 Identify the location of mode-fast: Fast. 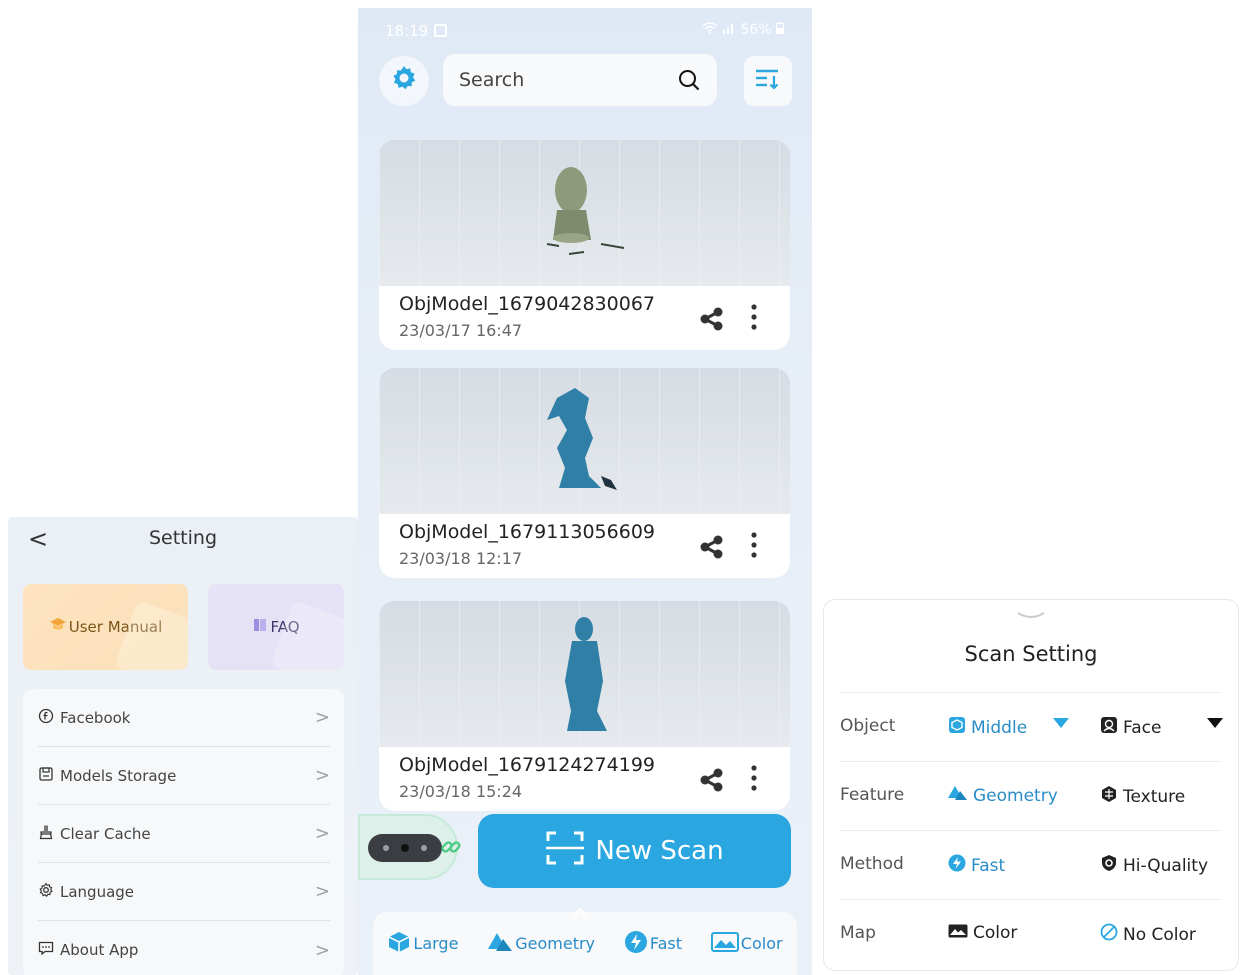
(653, 944).